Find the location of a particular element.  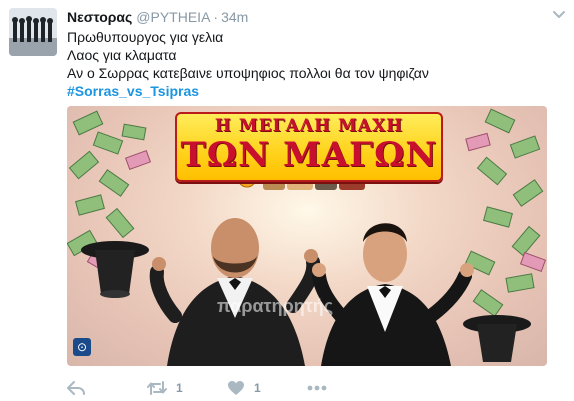

more-button is located at coordinates (317, 388).